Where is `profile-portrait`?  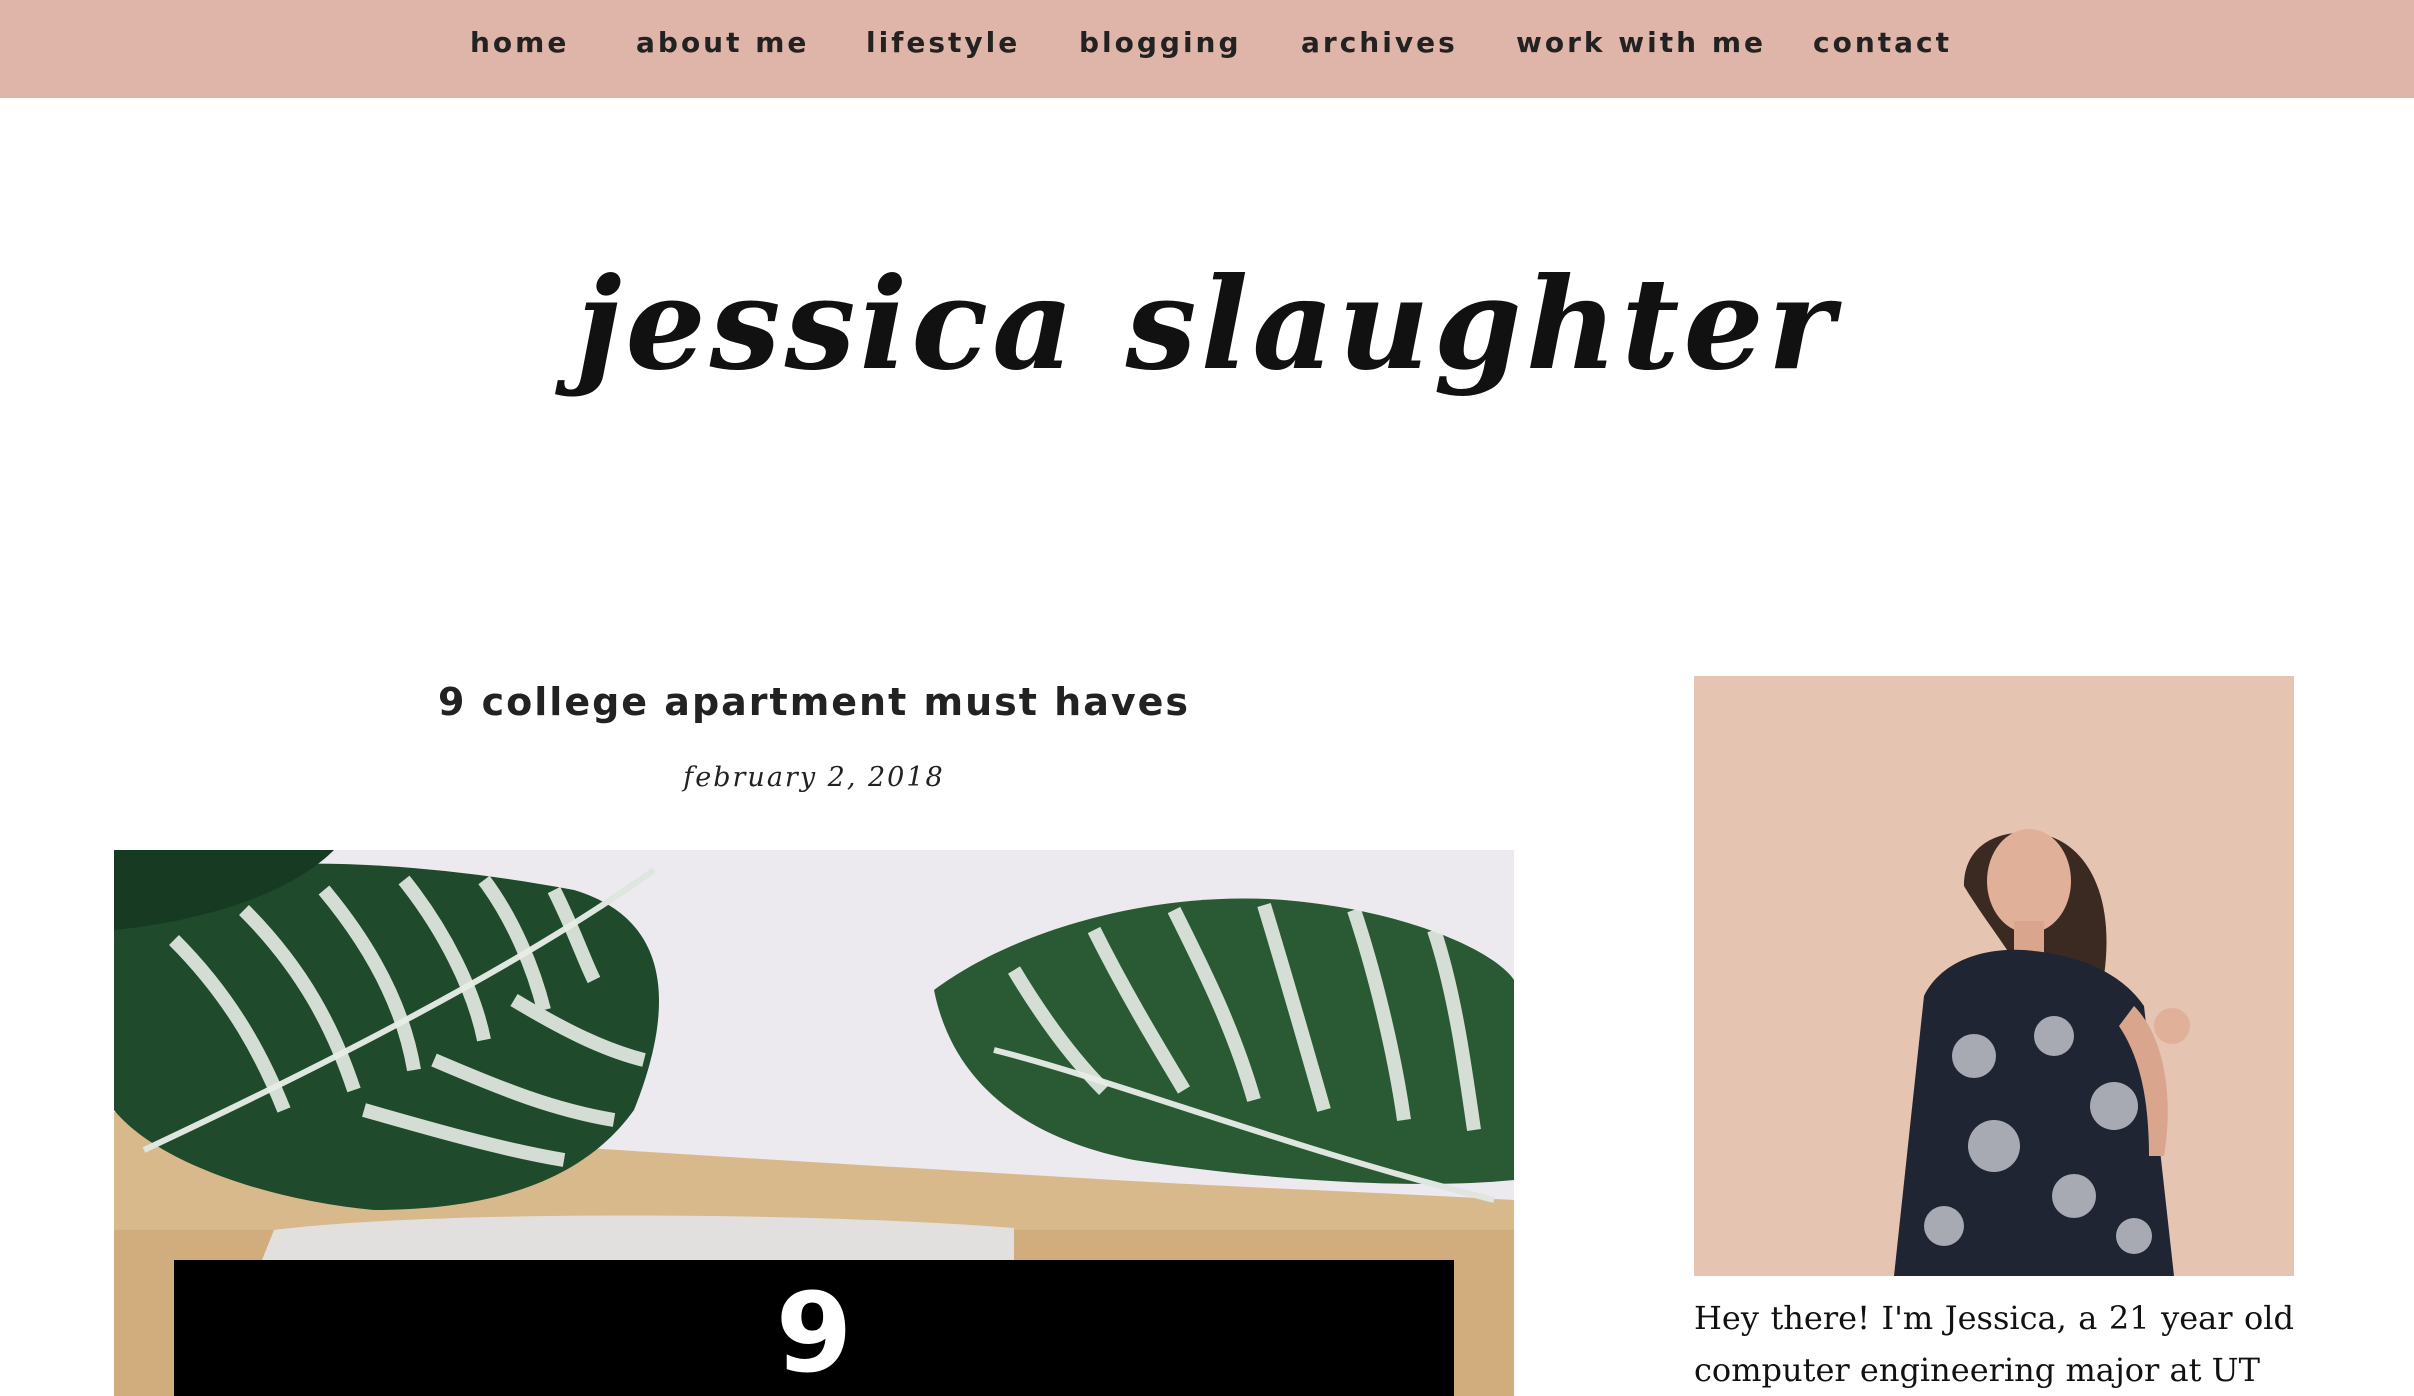 profile-portrait is located at coordinates (1994, 976).